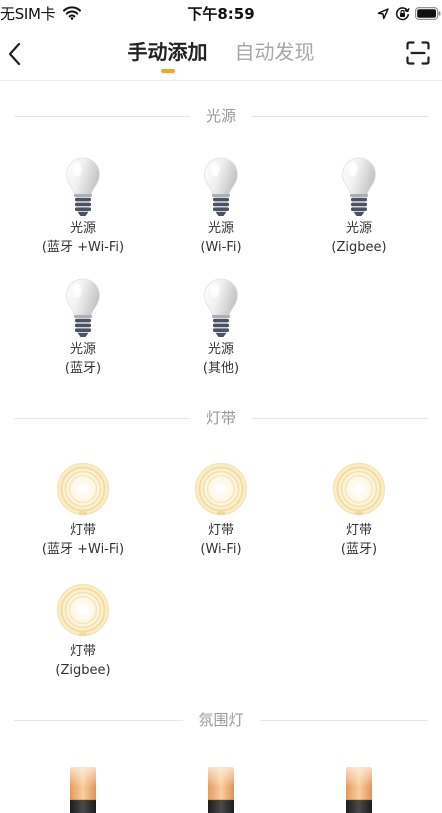 The image size is (442, 813). Describe the element at coordinates (402, 14) in the screenshot. I see `orientation-lock-icon` at that location.